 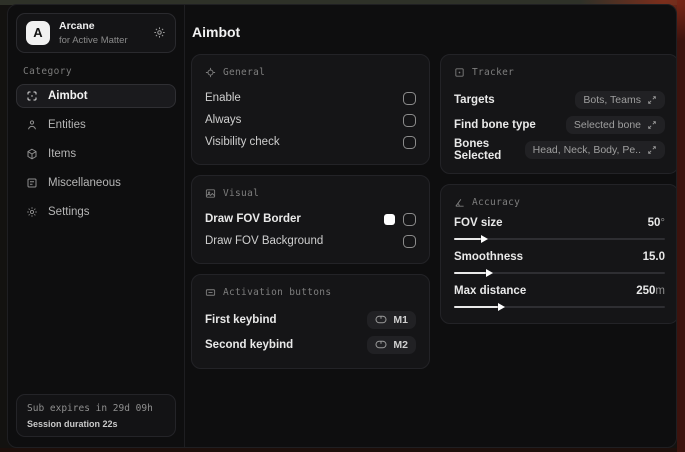 I want to click on general-card: General Enable Always Visibility check, so click(x=310, y=109).